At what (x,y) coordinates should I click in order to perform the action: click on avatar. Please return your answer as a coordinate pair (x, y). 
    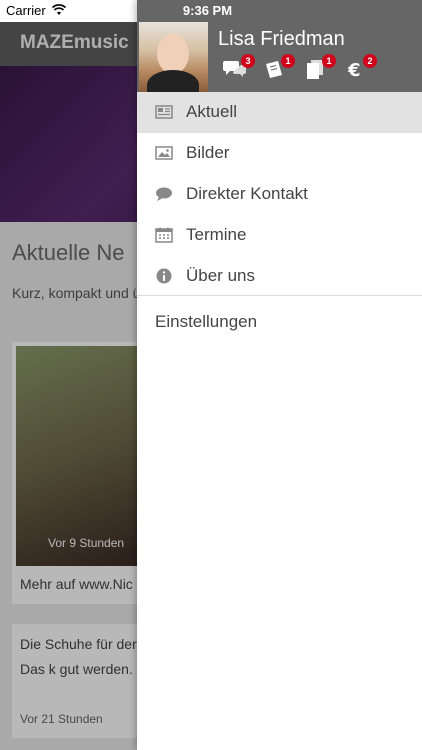
    Looking at the image, I should click on (173, 57).